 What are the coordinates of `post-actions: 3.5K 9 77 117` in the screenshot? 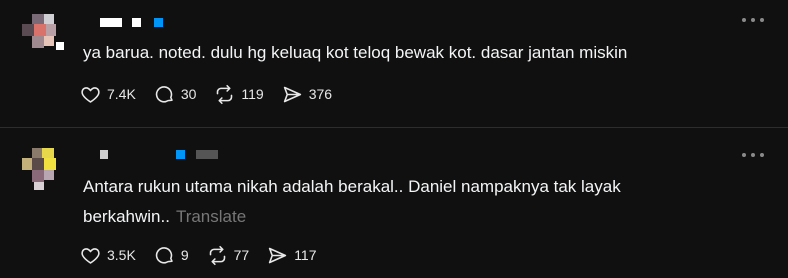 It's located at (207, 255).